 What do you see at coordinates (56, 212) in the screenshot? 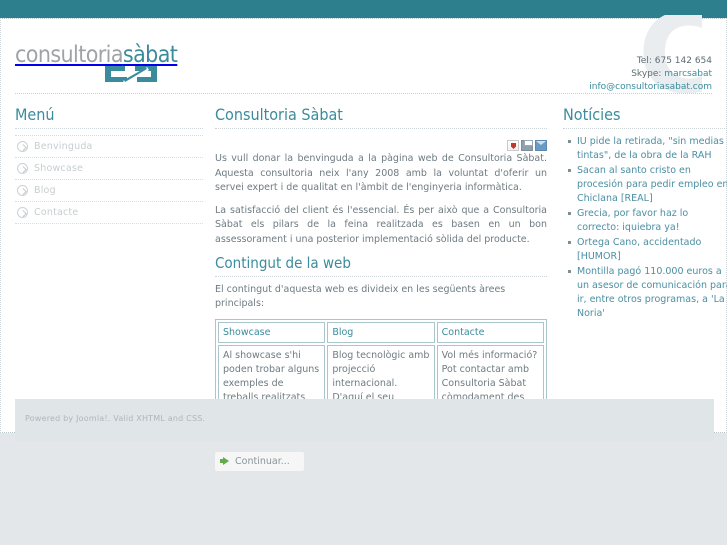
I see `sidebar-item-label: Contacte` at bounding box center [56, 212].